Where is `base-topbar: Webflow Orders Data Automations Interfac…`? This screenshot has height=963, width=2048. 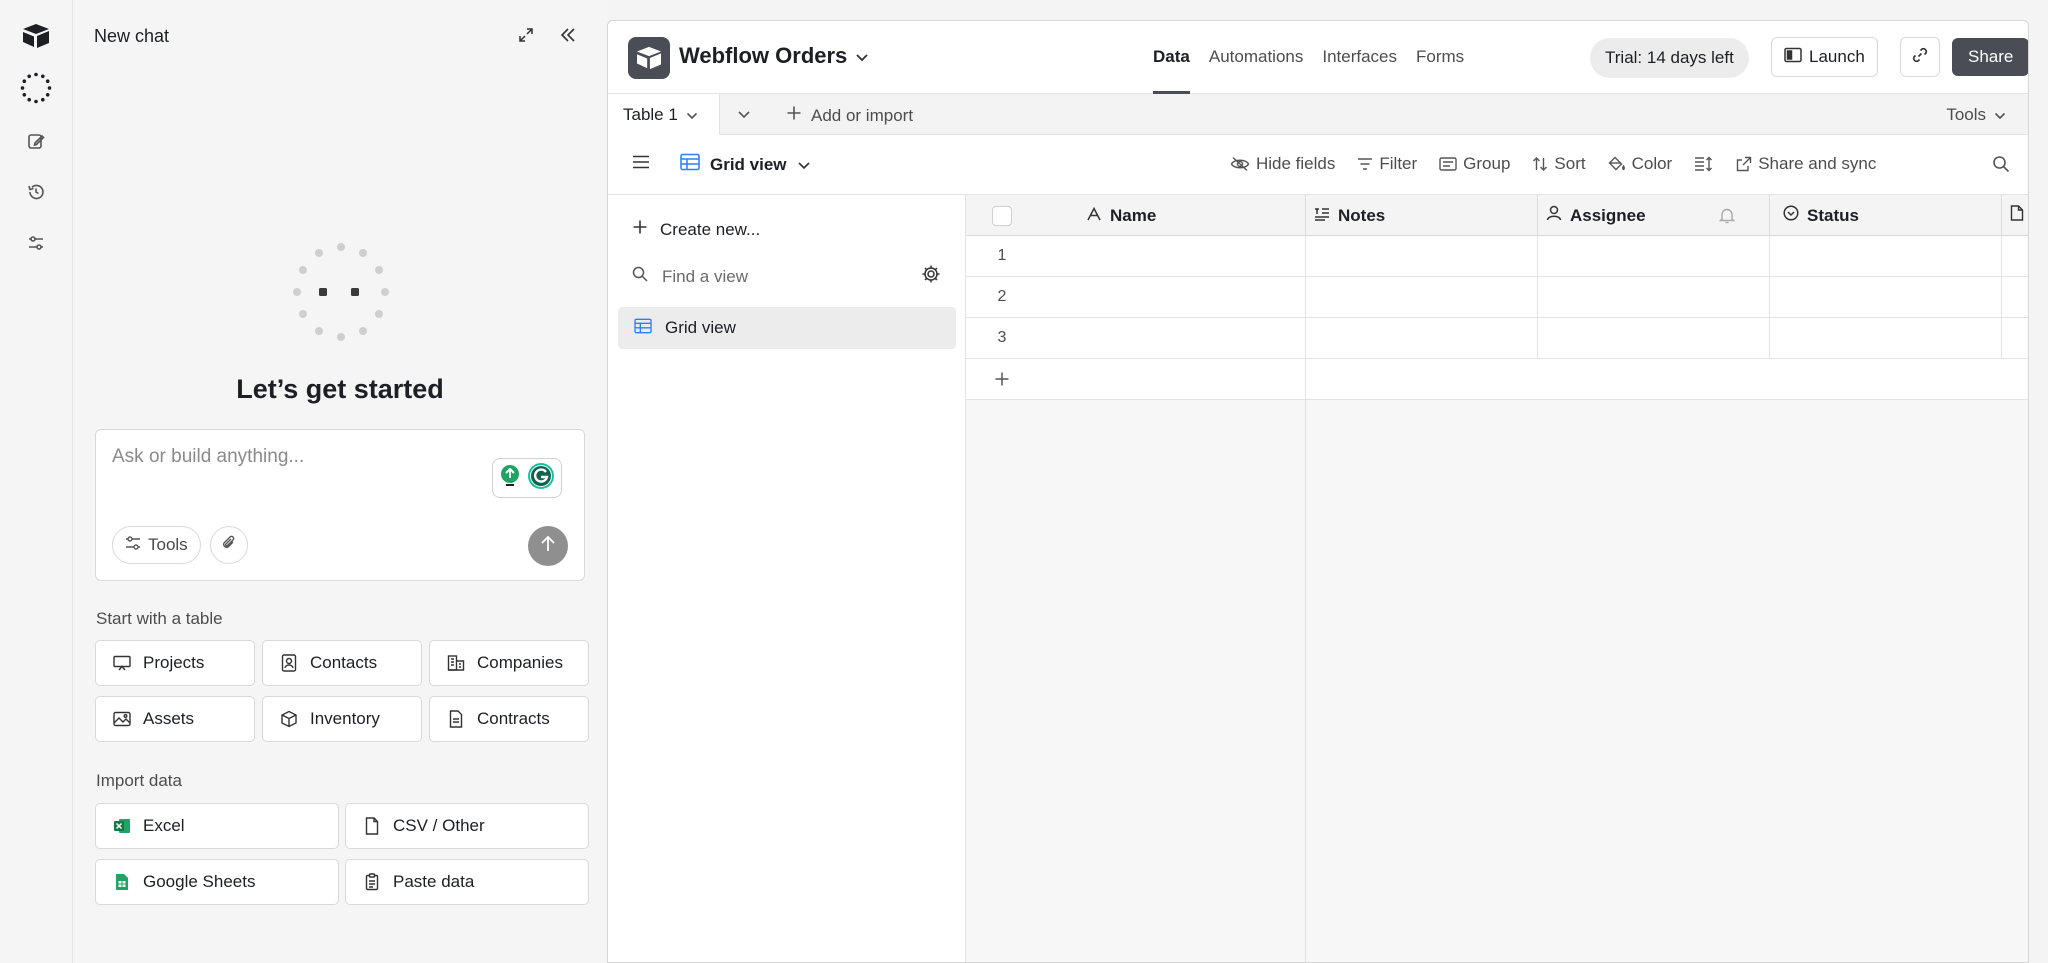 base-topbar: Webflow Orders Data Automations Interfac… is located at coordinates (1318, 57).